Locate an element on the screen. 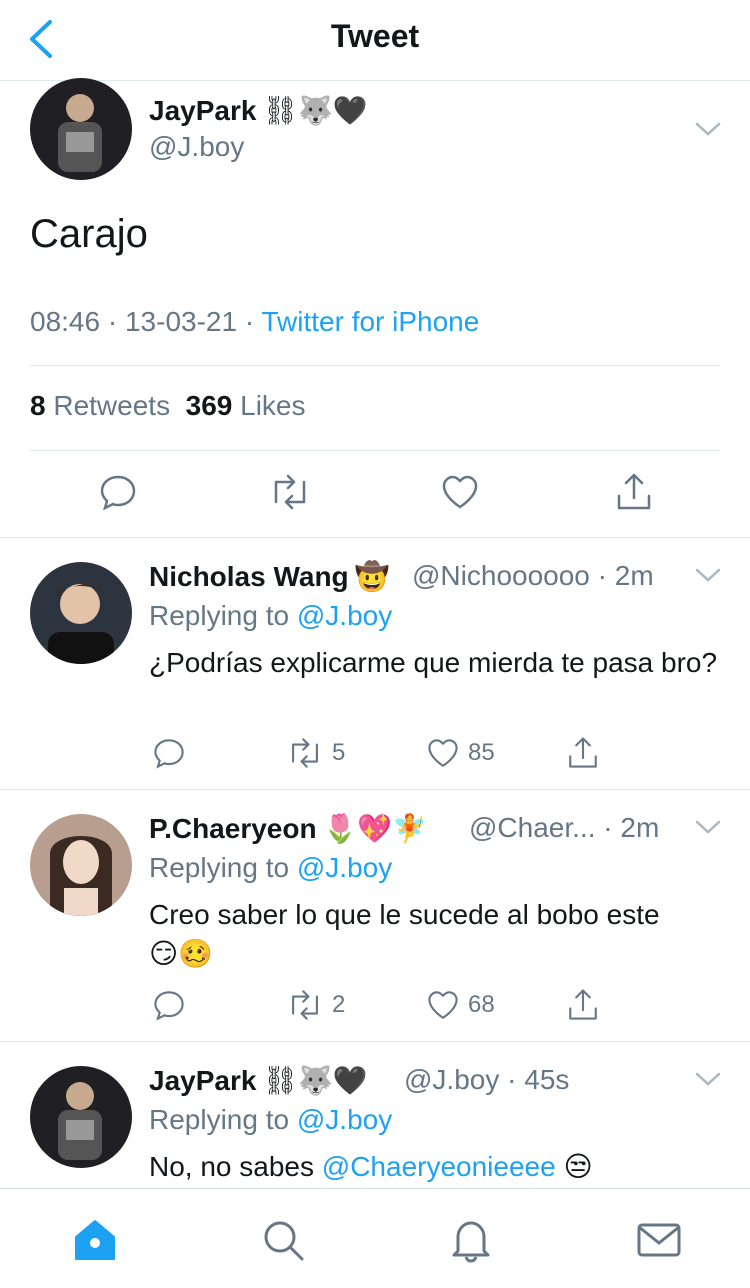 This screenshot has width=750, height=1288. name-emoji: 🤠 is located at coordinates (372, 576).